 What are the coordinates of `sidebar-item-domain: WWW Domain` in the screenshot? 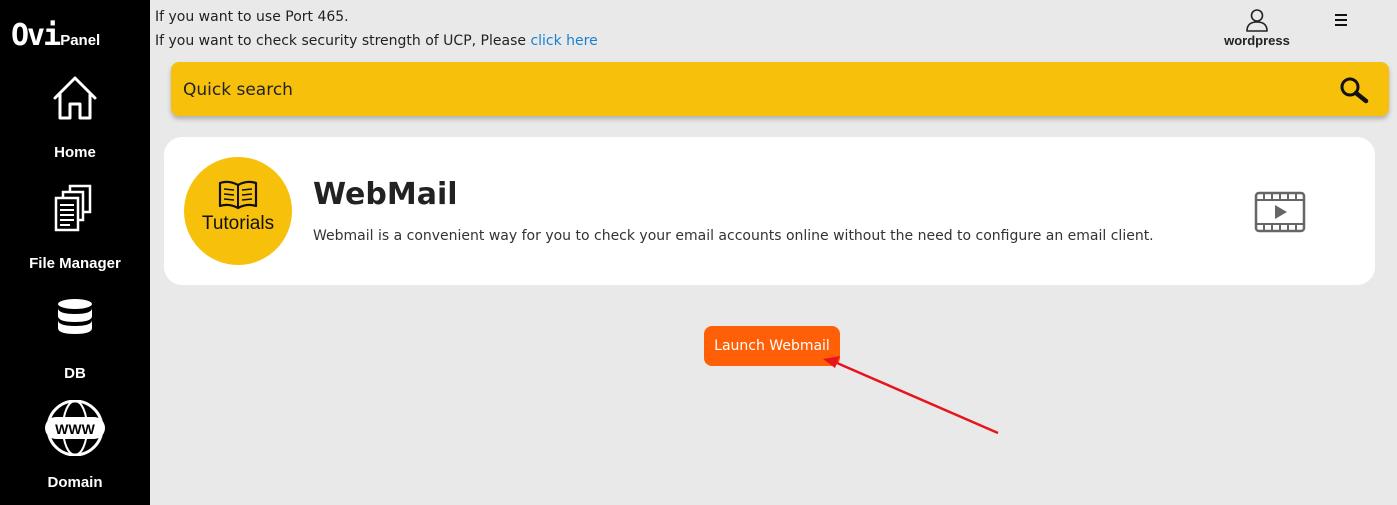 It's located at (75, 445).